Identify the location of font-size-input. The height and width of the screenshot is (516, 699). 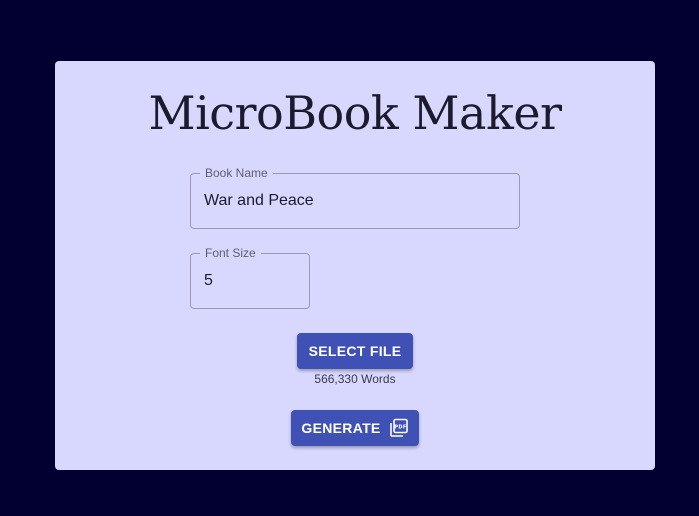
(251, 281).